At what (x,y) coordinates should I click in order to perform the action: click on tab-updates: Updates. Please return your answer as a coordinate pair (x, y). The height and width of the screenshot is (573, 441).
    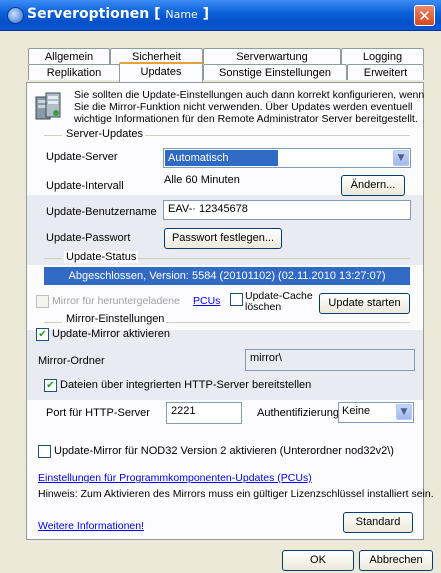
    Looking at the image, I should click on (161, 72).